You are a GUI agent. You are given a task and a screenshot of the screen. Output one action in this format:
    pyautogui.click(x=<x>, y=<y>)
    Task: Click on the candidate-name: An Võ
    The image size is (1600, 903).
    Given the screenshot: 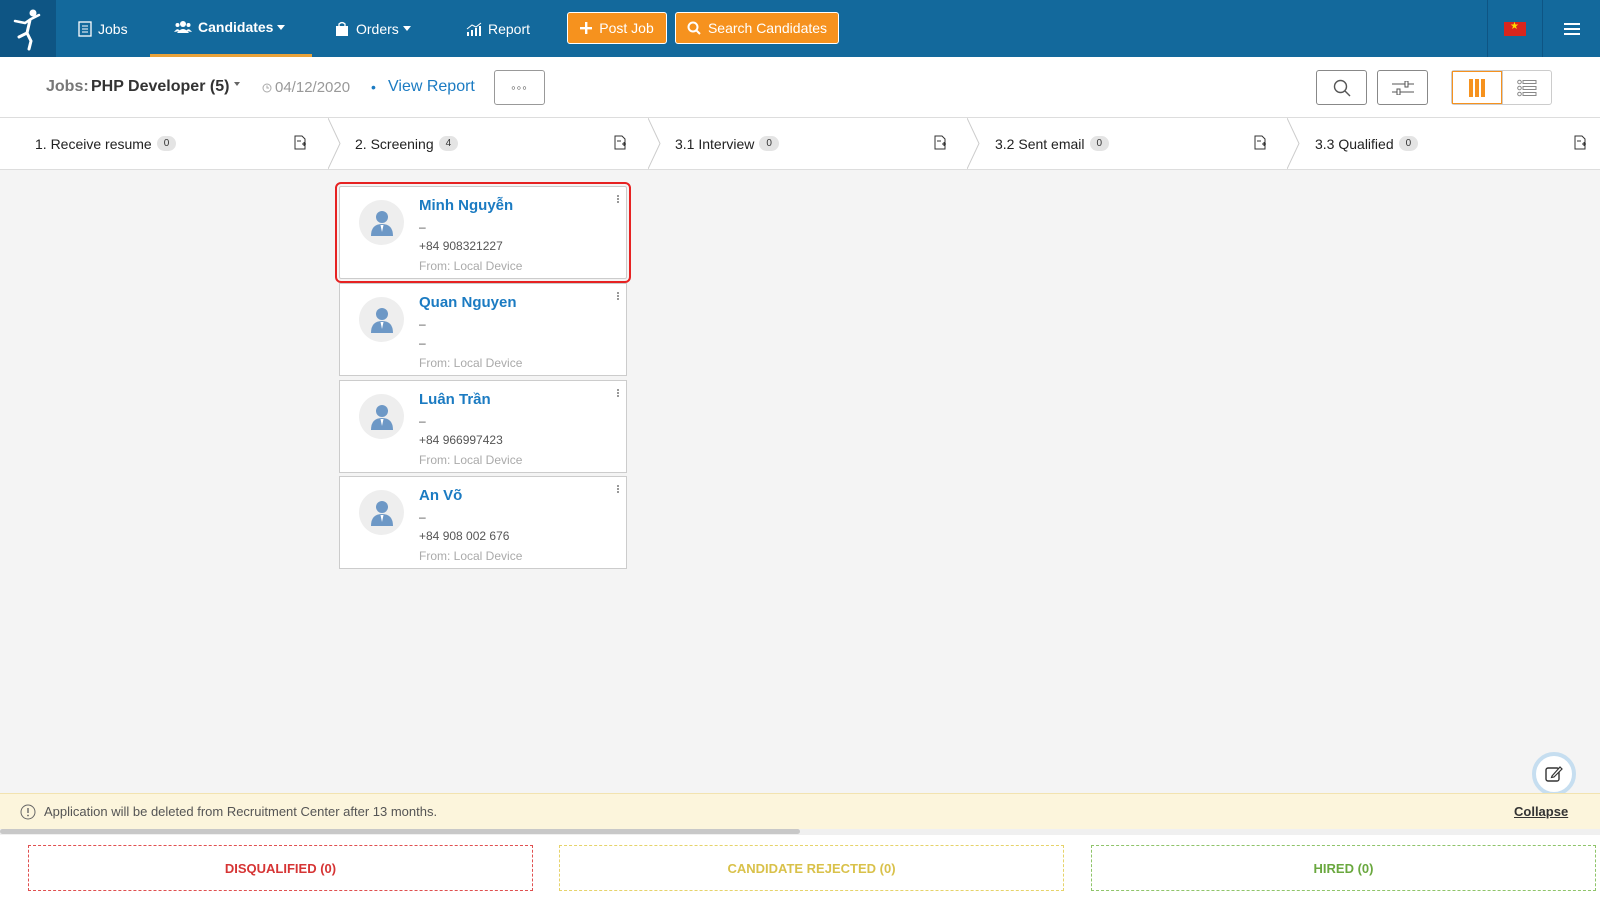 What is the action you would take?
    pyautogui.click(x=440, y=495)
    